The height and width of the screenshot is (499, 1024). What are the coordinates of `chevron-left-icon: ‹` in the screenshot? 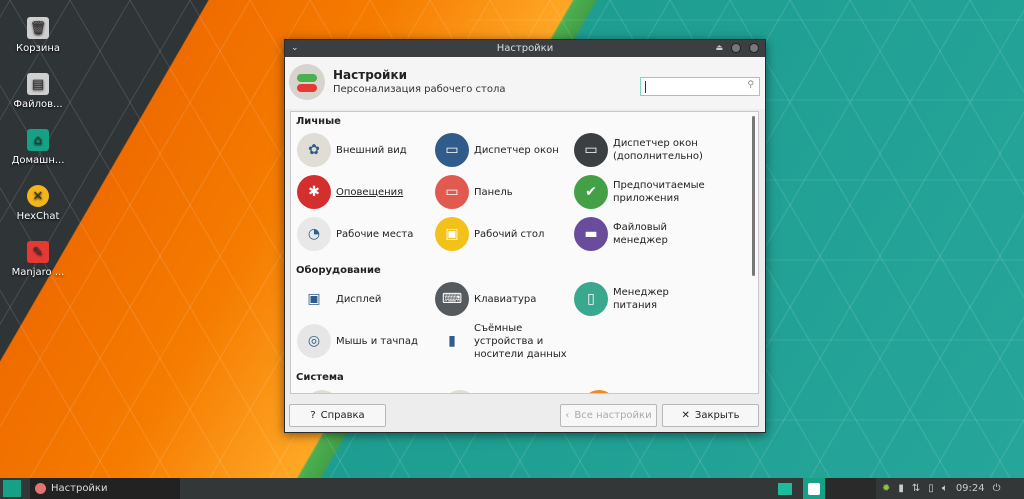 It's located at (567, 415).